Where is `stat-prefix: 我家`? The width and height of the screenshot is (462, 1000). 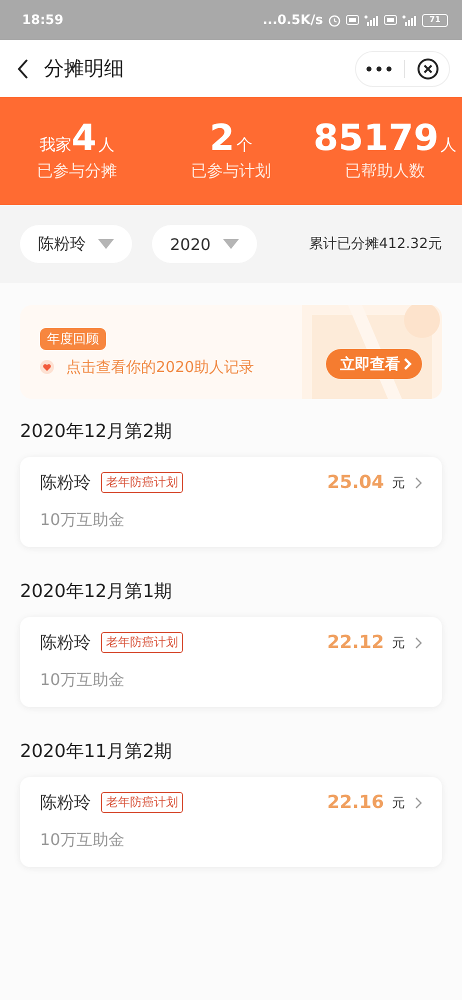 stat-prefix: 我家 is located at coordinates (55, 145).